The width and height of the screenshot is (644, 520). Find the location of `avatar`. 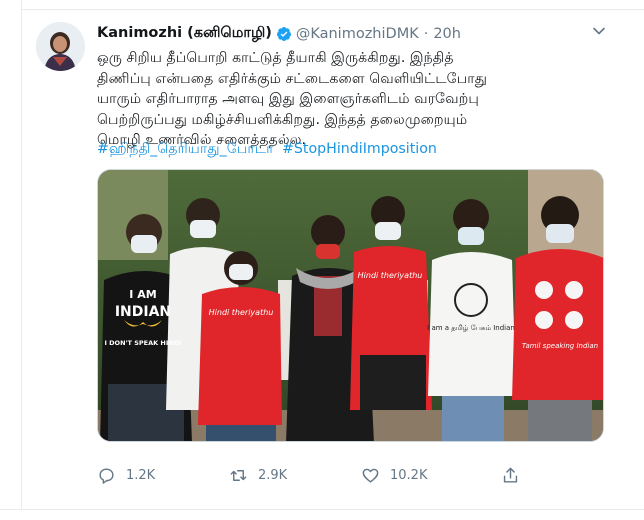

avatar is located at coordinates (60, 46).